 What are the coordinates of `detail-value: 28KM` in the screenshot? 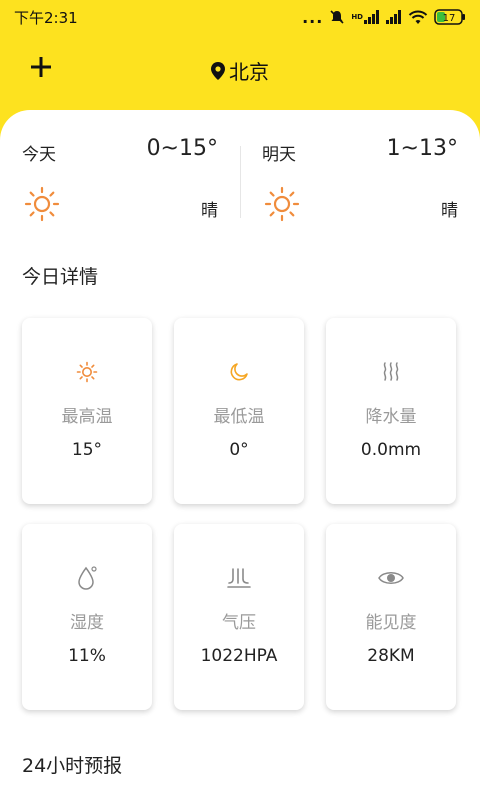 It's located at (391, 656).